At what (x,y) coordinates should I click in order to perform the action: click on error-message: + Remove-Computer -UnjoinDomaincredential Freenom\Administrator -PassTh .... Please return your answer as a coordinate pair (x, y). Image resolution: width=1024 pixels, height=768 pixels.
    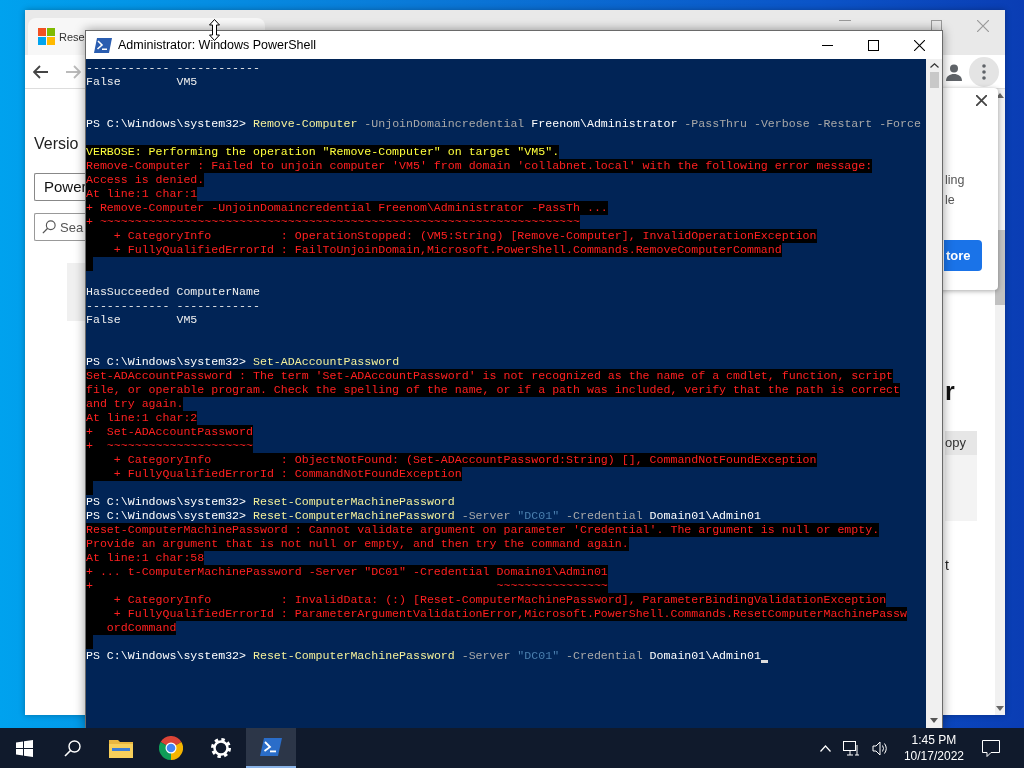
    Looking at the image, I should click on (347, 208).